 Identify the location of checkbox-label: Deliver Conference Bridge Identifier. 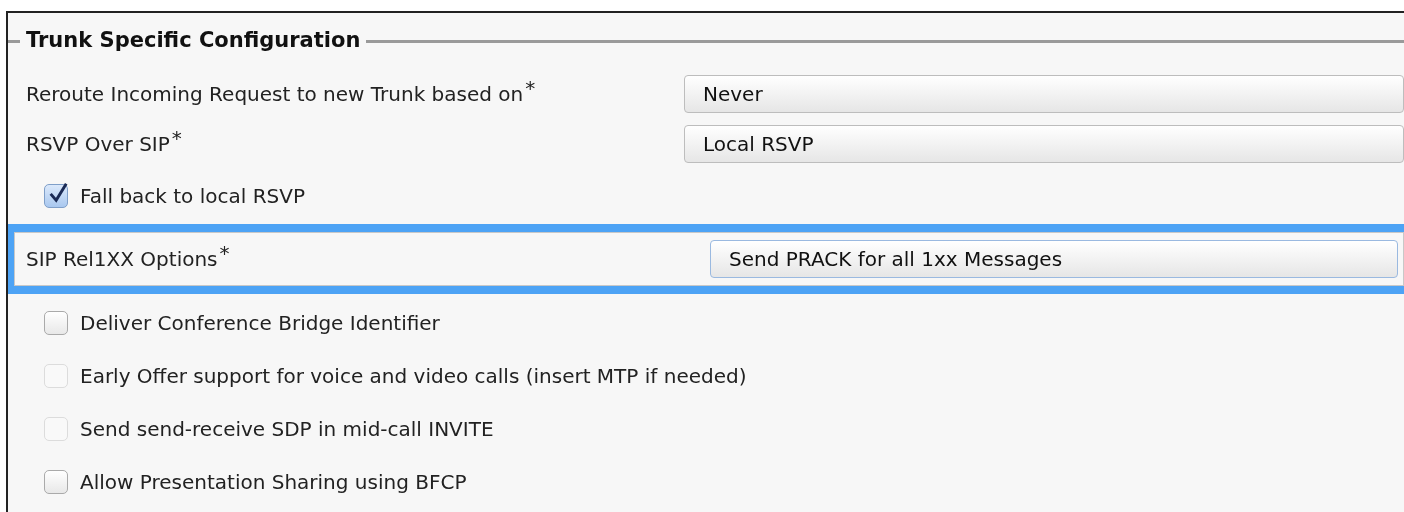
(260, 323).